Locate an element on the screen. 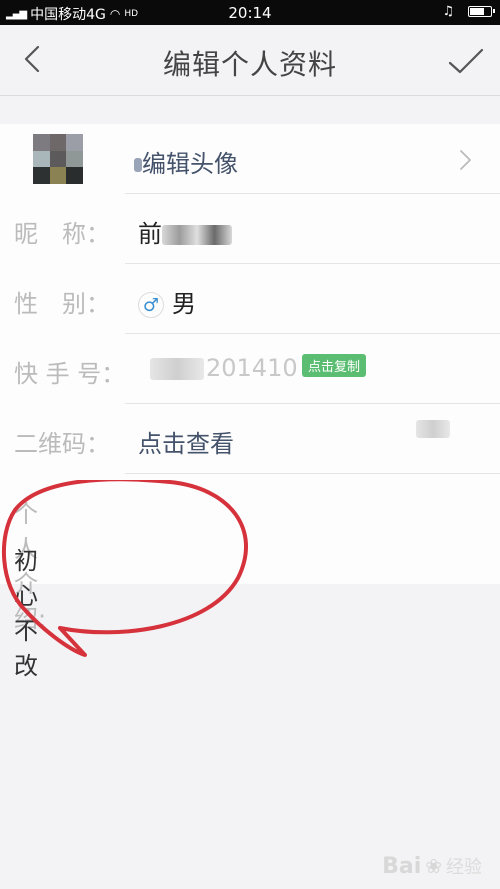  watermark-brand: Bai is located at coordinates (402, 866).